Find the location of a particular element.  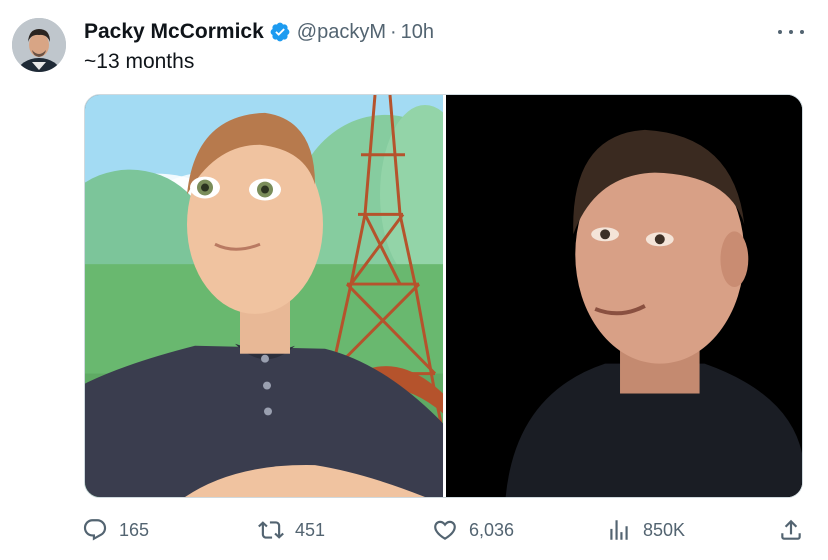

views-chart-icon is located at coordinates (619, 530).